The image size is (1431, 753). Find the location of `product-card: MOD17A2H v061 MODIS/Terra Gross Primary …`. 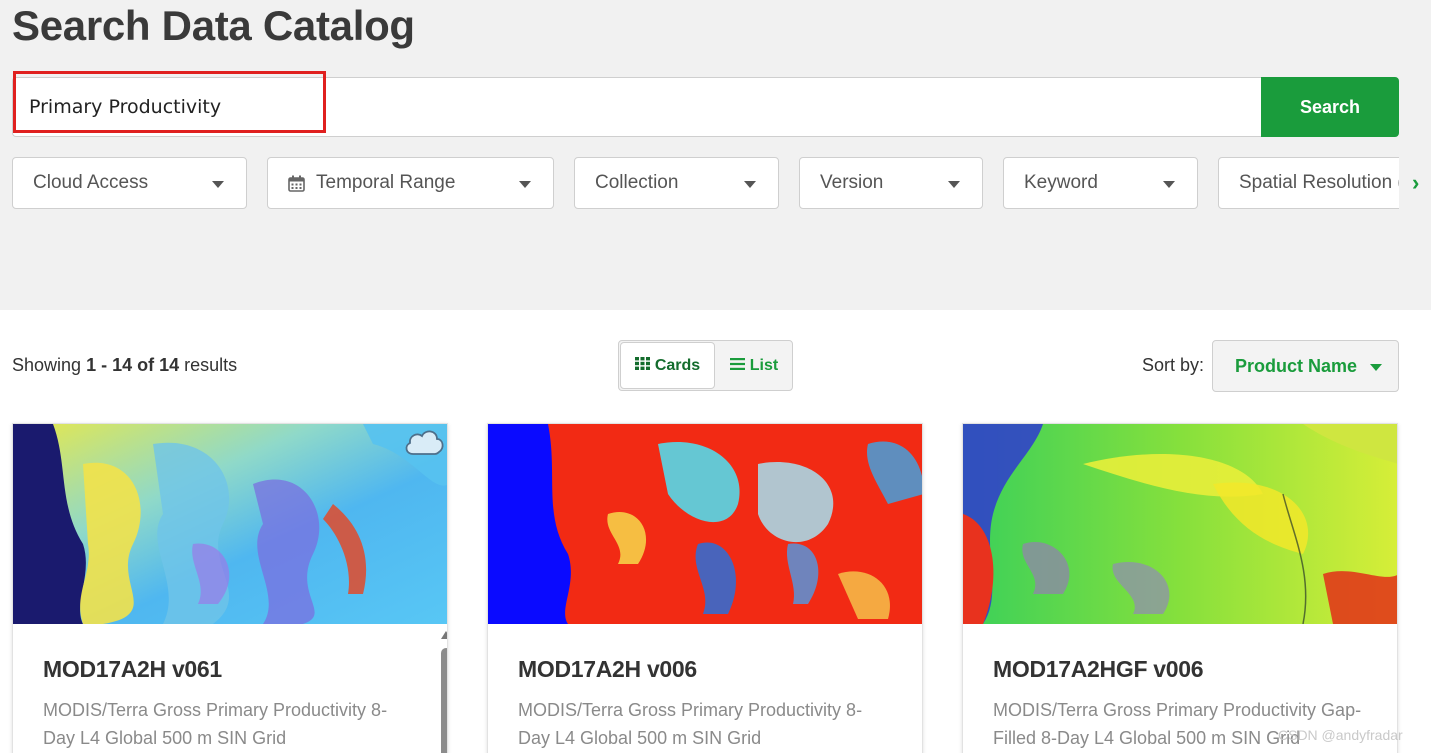

product-card: MOD17A2H v061 MODIS/Terra Gross Primary … is located at coordinates (230, 588).